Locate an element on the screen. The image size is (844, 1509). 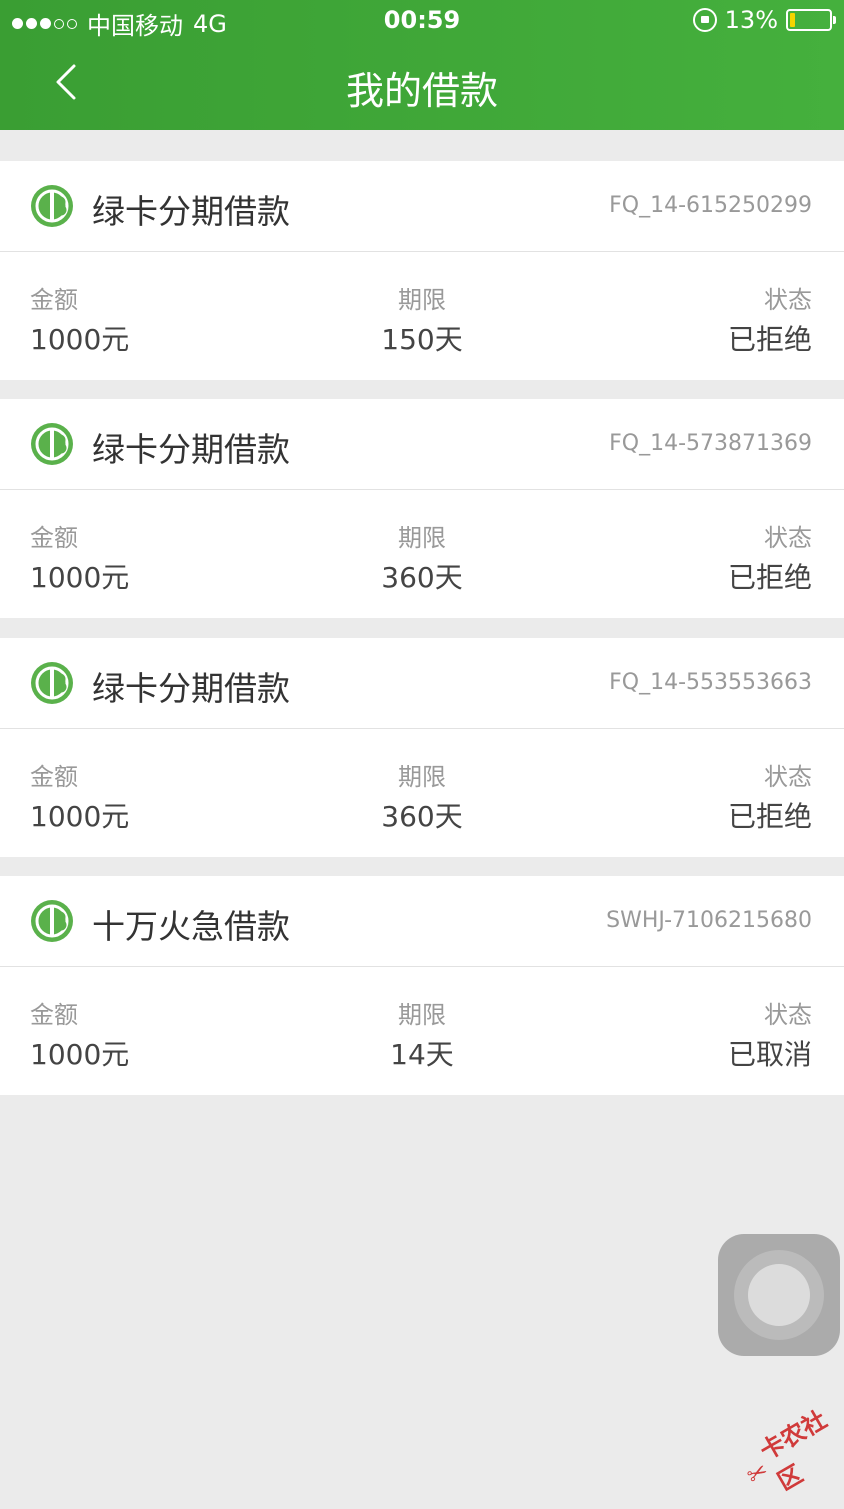
page-title: 我的借款 is located at coordinates (421, 91).